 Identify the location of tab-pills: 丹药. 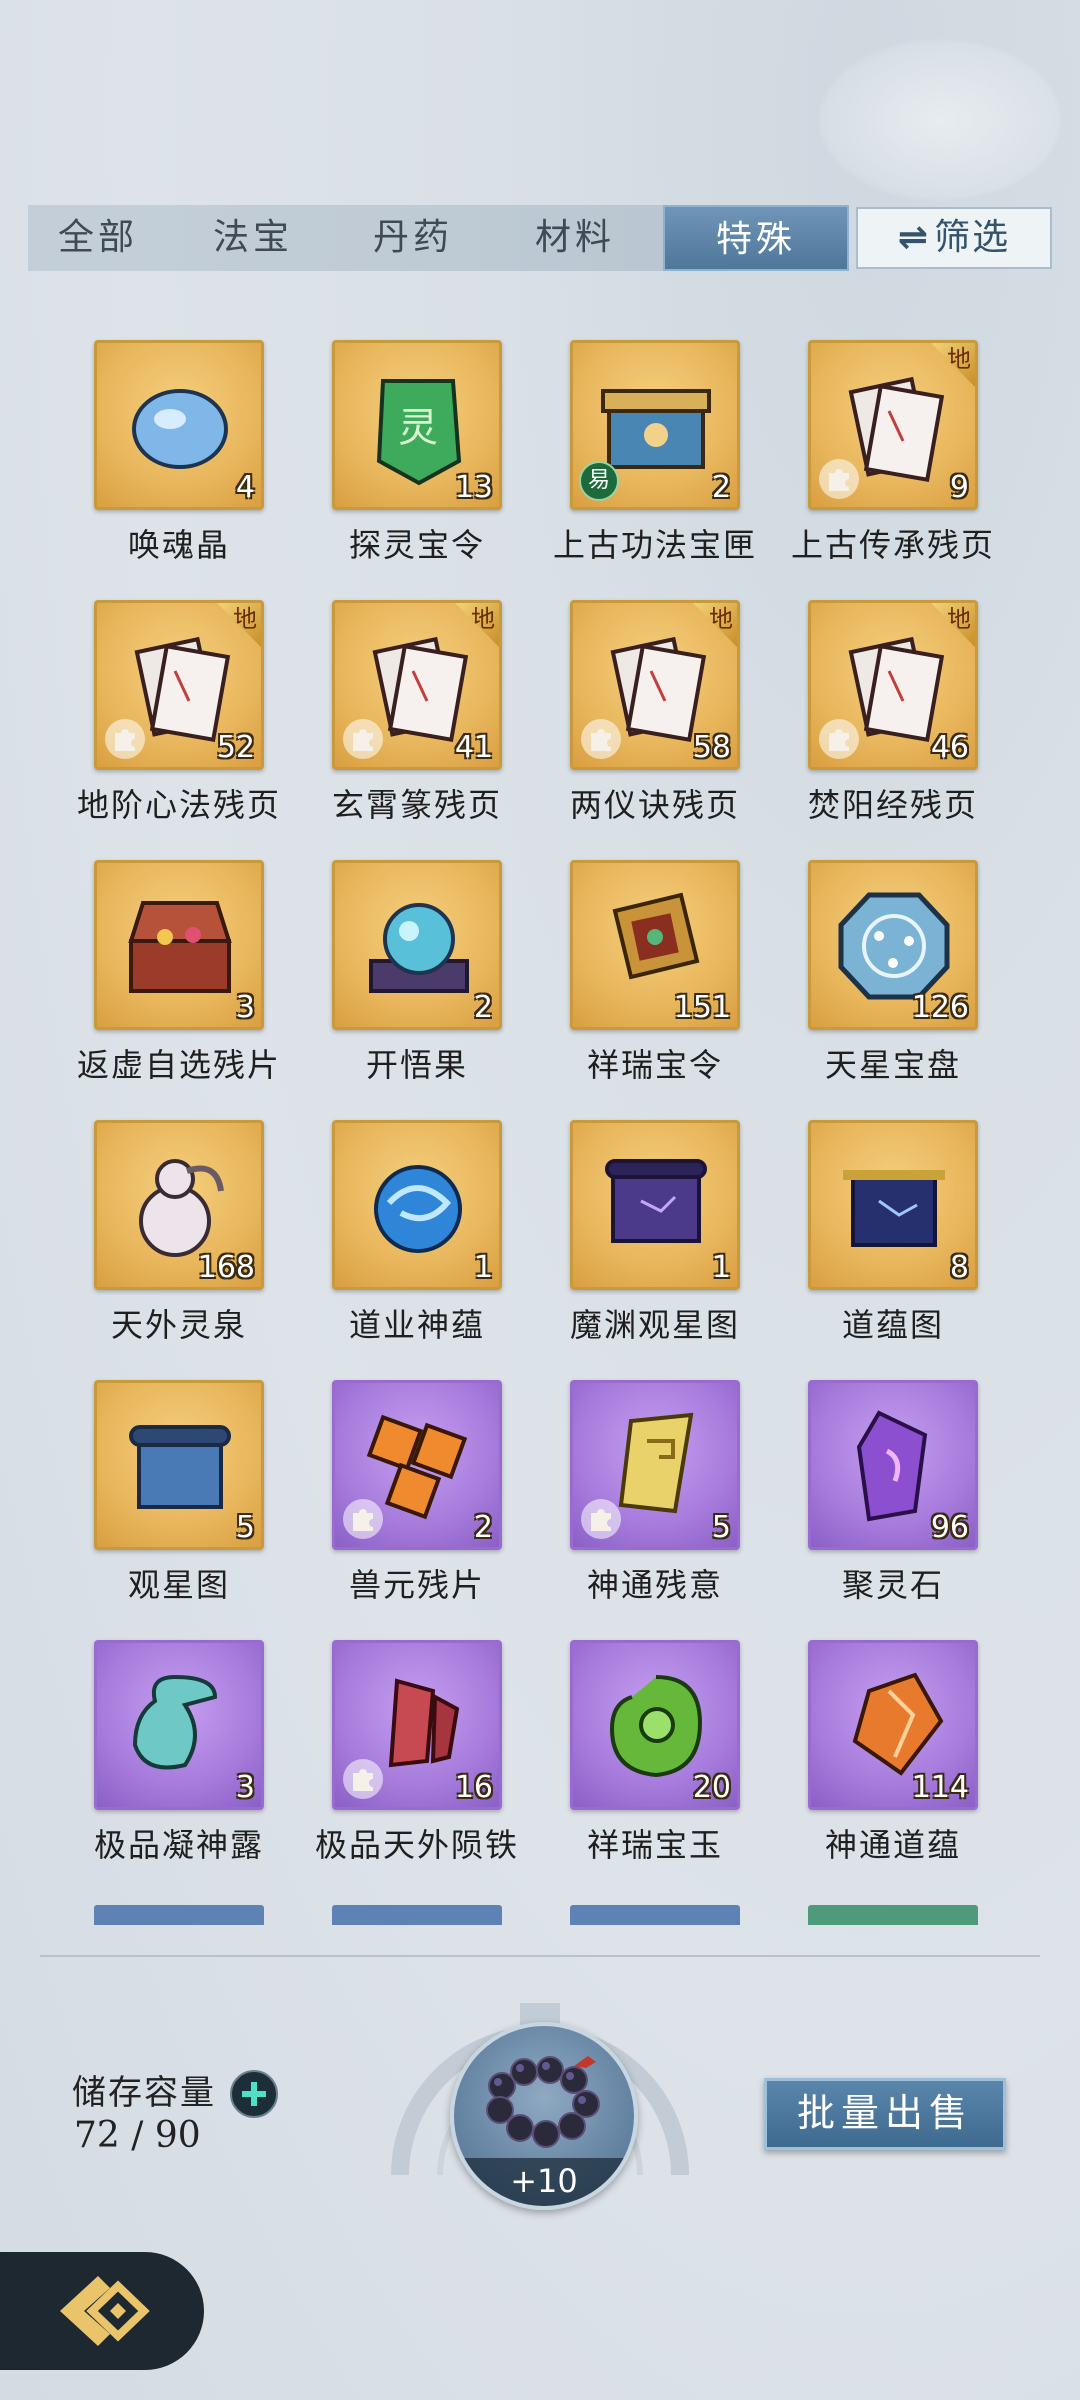
(413, 238).